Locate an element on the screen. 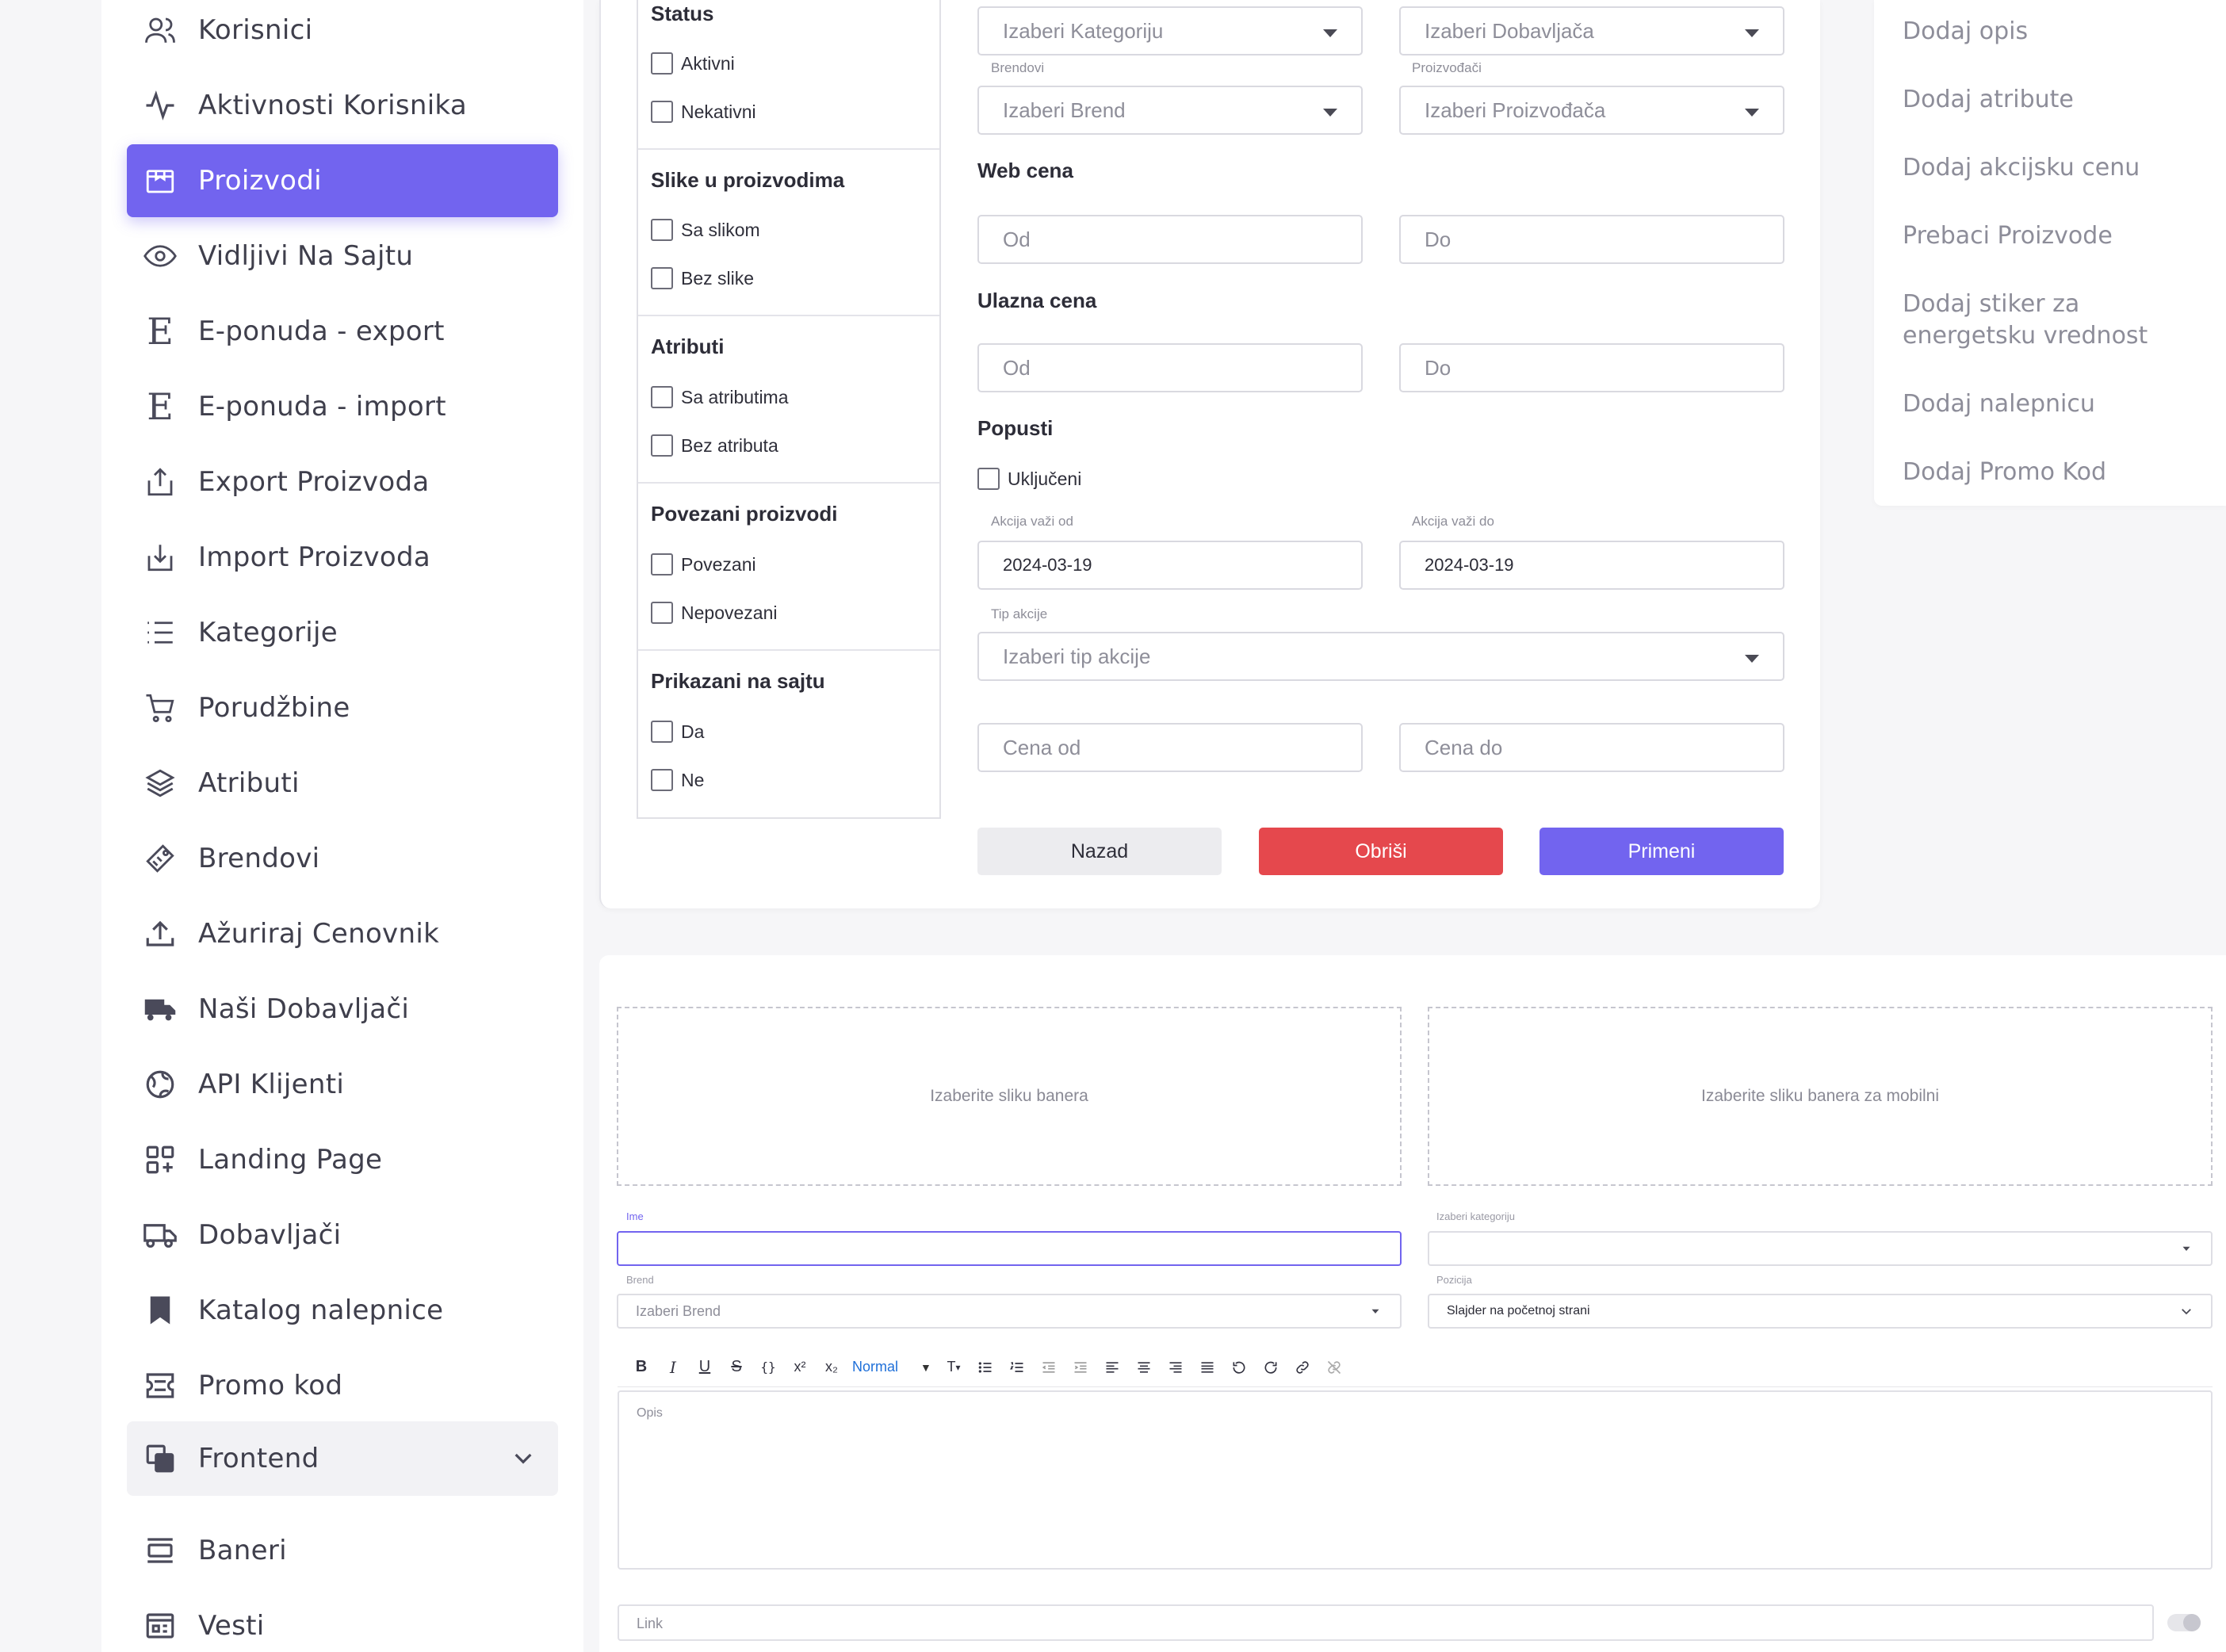  sidebar-item-azuriraj-cenovnik: Ažuriraj Cenovnik is located at coordinates (342, 933).